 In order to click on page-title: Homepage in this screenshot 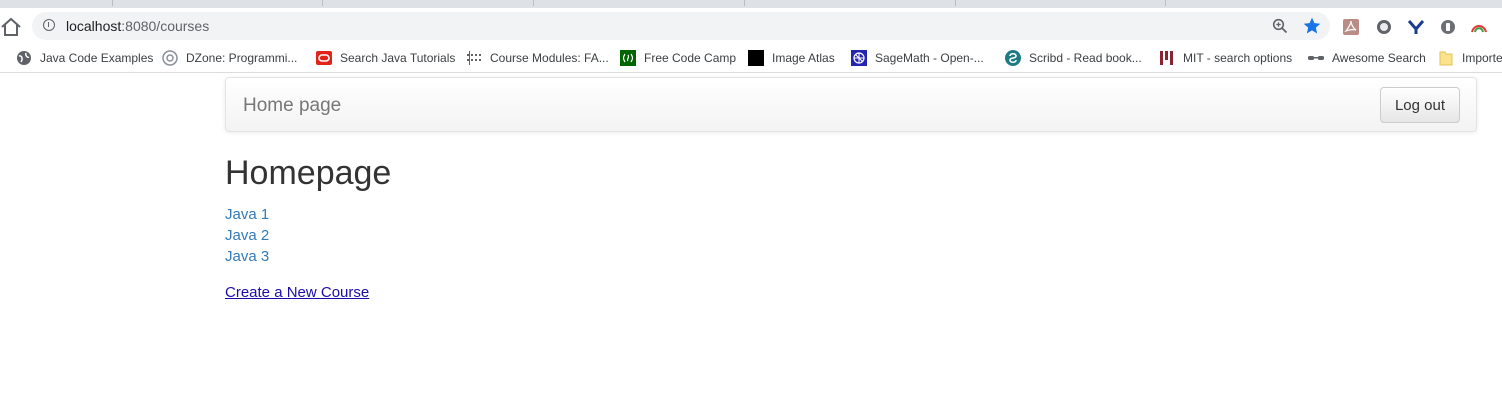, I will do `click(308, 173)`.